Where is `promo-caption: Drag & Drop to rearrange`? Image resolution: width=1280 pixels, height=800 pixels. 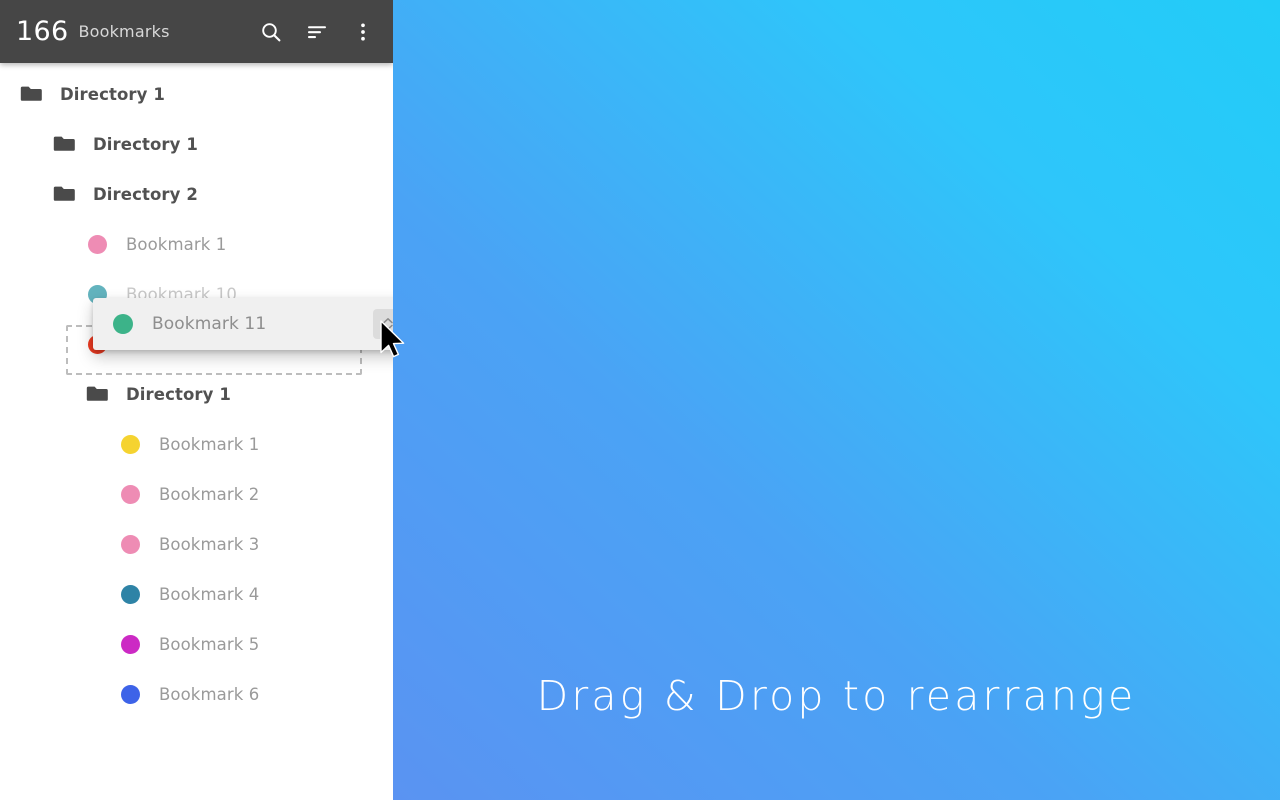
promo-caption: Drag & Drop to rearrange is located at coordinates (836, 696).